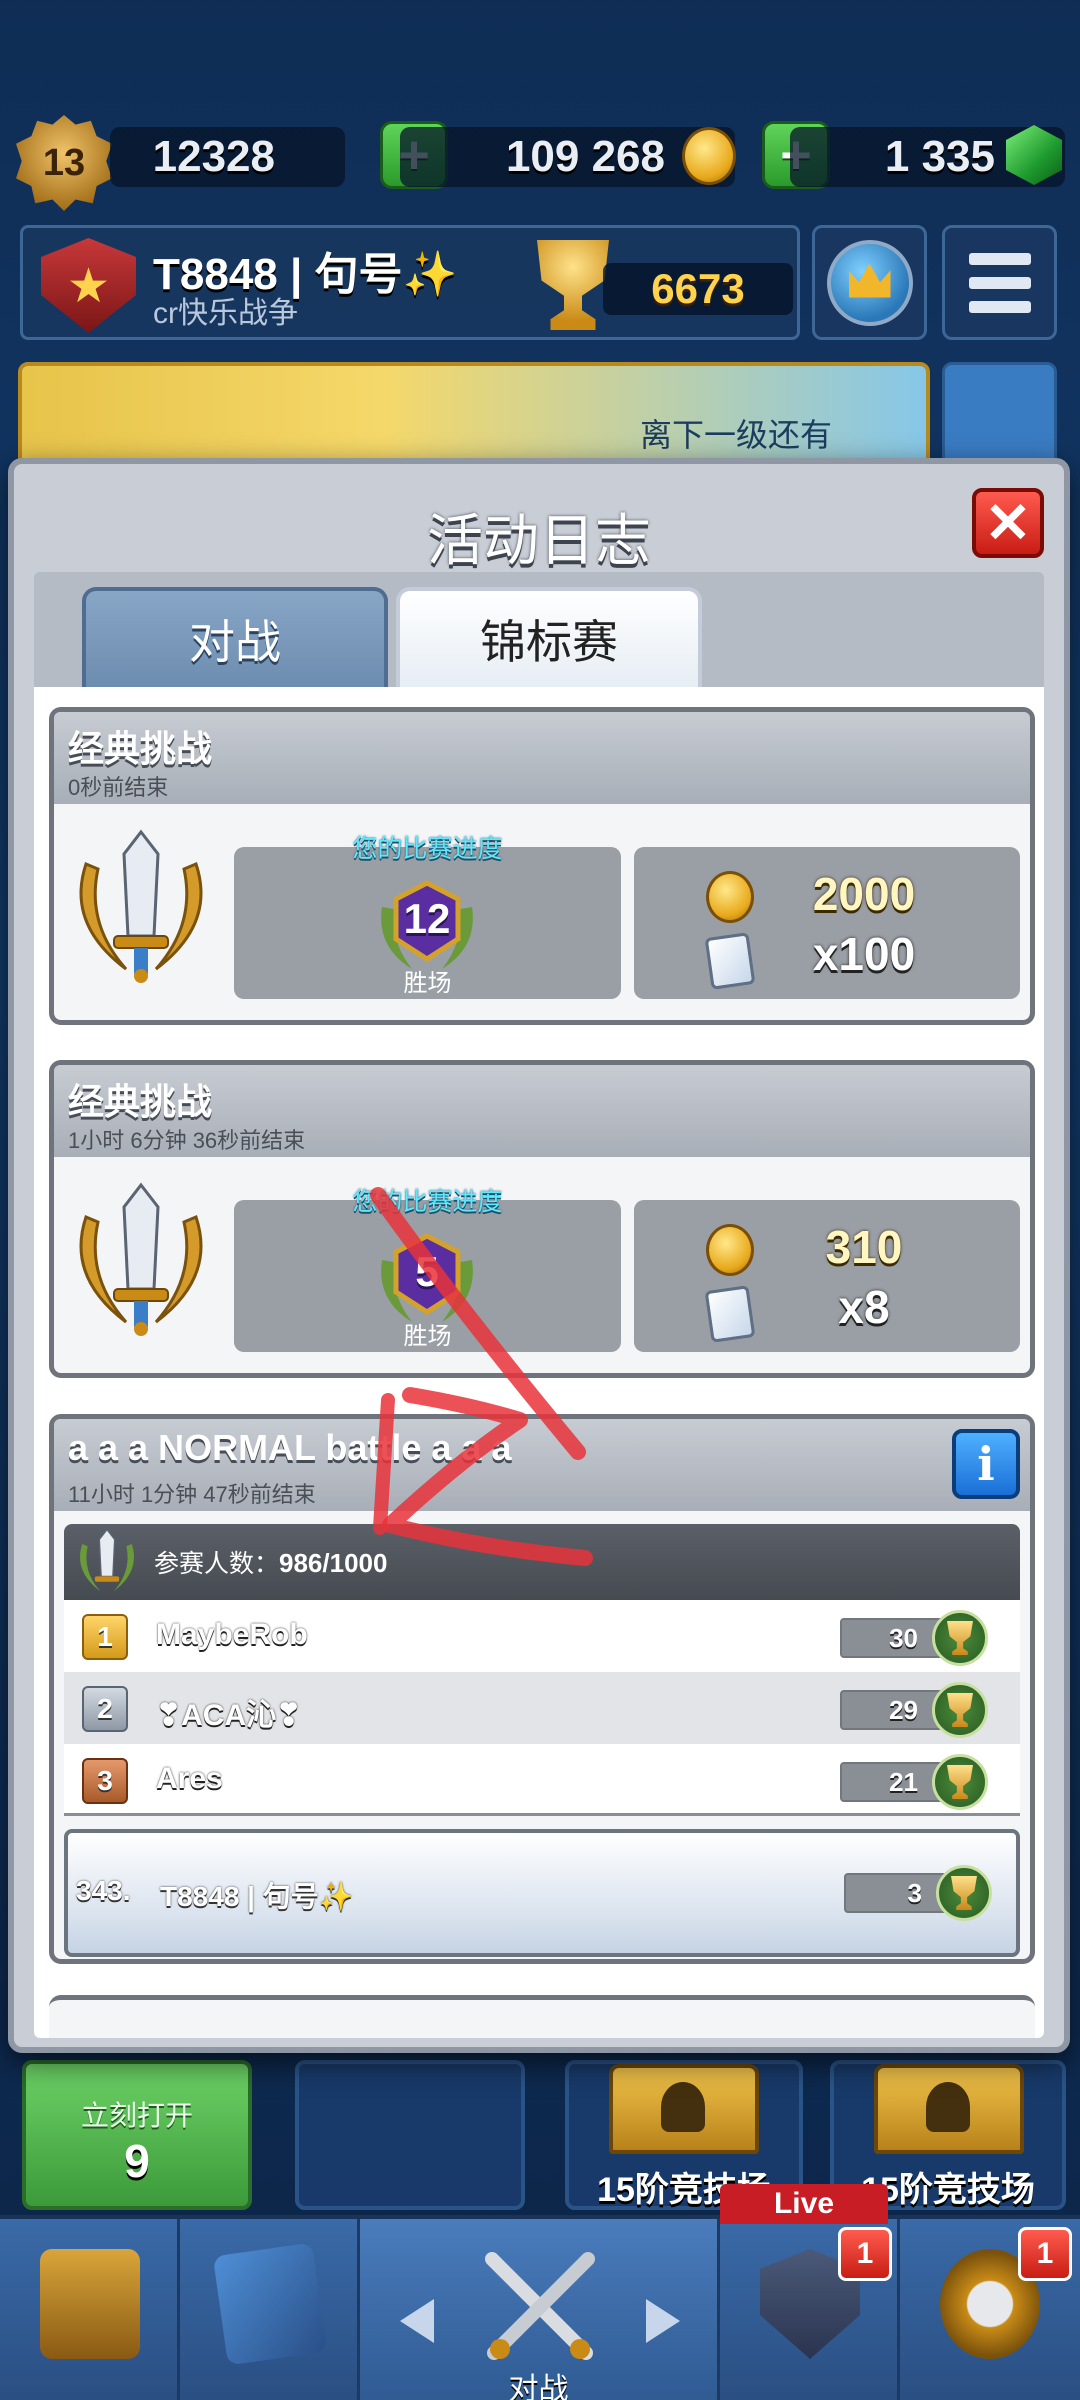 The width and height of the screenshot is (1080, 2400). What do you see at coordinates (235, 637) in the screenshot?
I see `tab-battle: 对战` at bounding box center [235, 637].